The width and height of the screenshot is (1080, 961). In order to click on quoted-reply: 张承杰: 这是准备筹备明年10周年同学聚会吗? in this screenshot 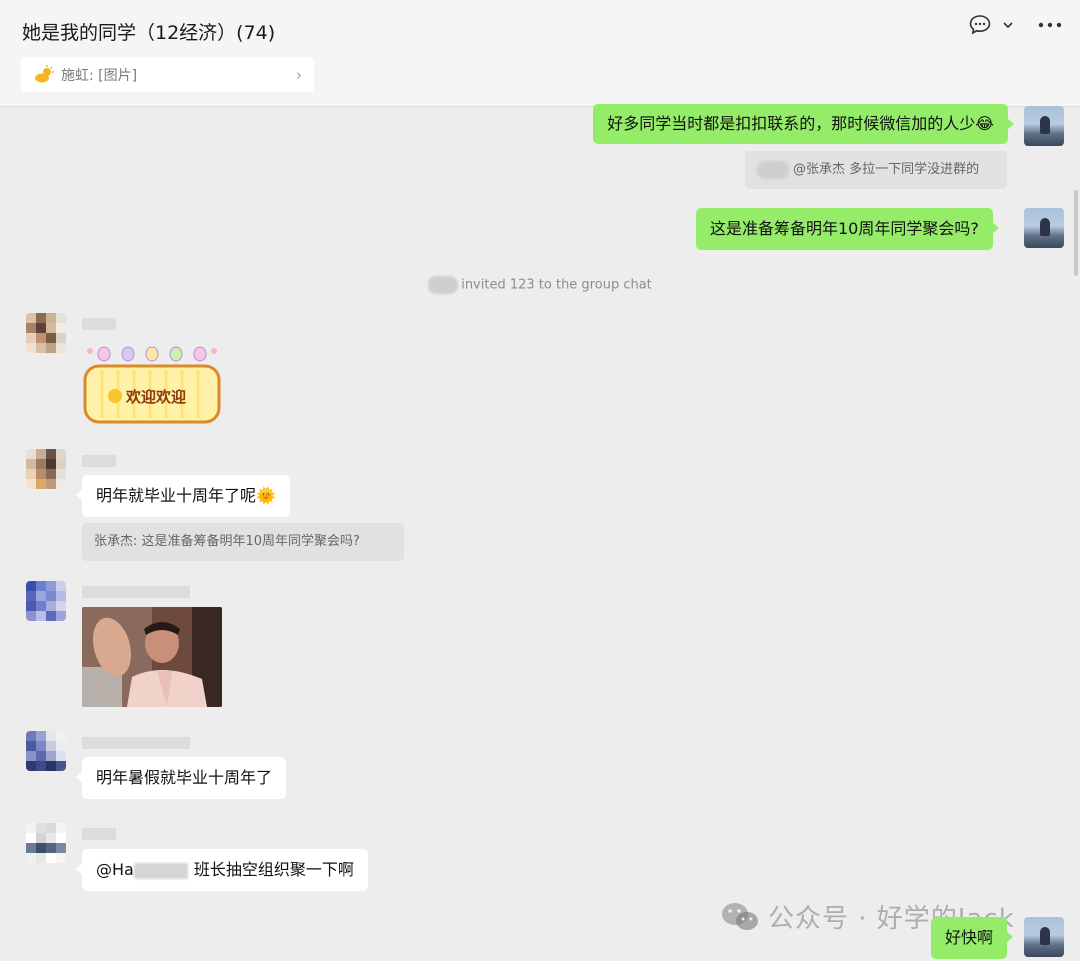, I will do `click(243, 542)`.